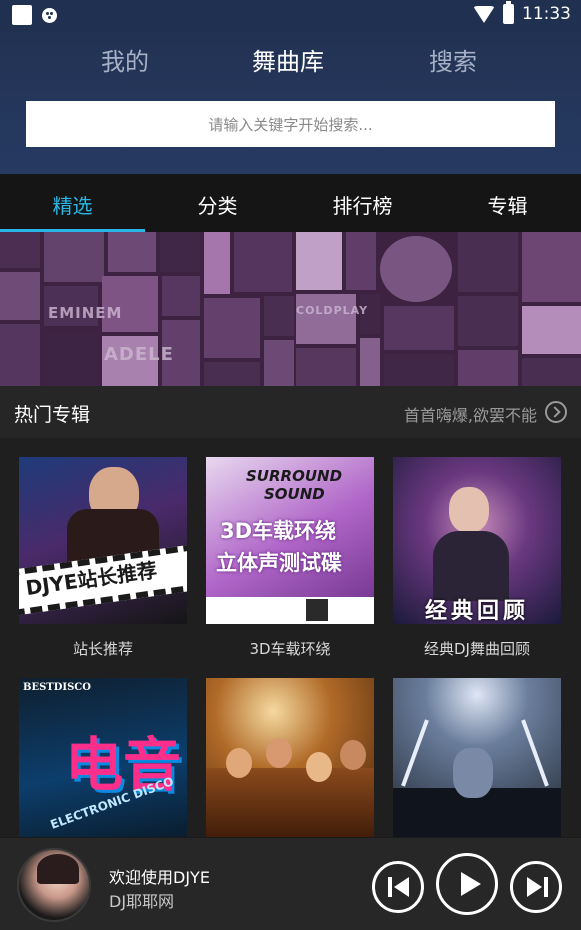 This screenshot has height=930, width=581. I want to click on album-label-1: 站长推荐, so click(102, 649).